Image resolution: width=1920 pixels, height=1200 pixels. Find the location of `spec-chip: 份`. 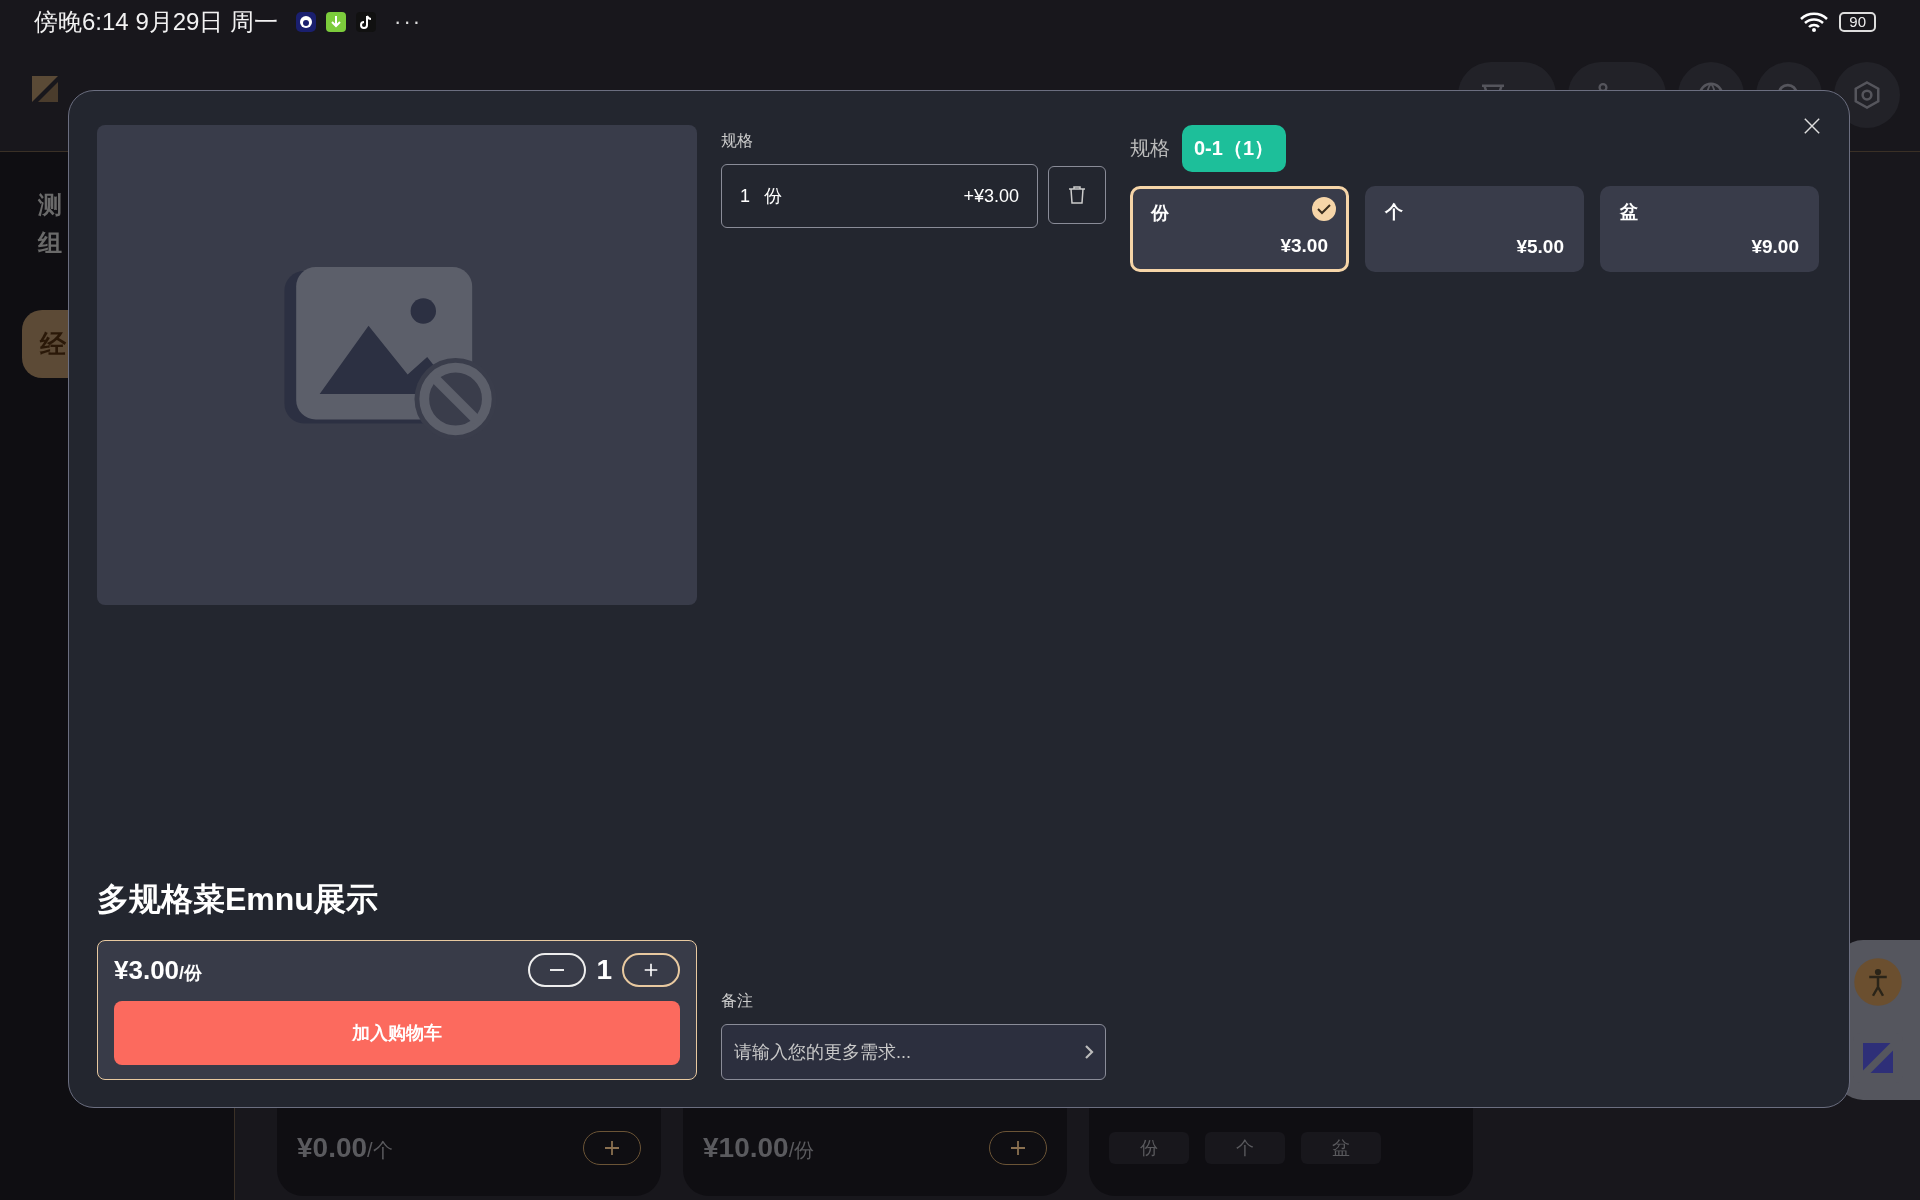

spec-chip: 份 is located at coordinates (1149, 1148).